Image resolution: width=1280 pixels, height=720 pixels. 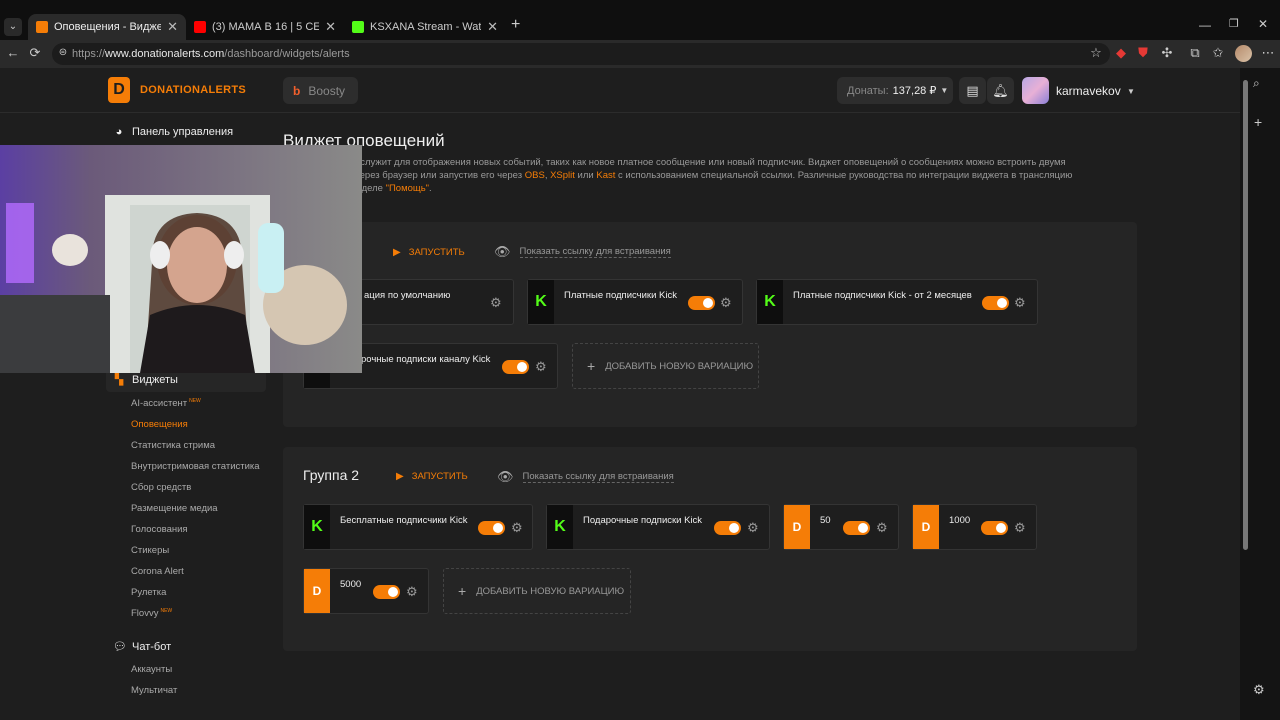 What do you see at coordinates (366, 591) in the screenshot?
I see `variation-card: D 5000 ⚙` at bounding box center [366, 591].